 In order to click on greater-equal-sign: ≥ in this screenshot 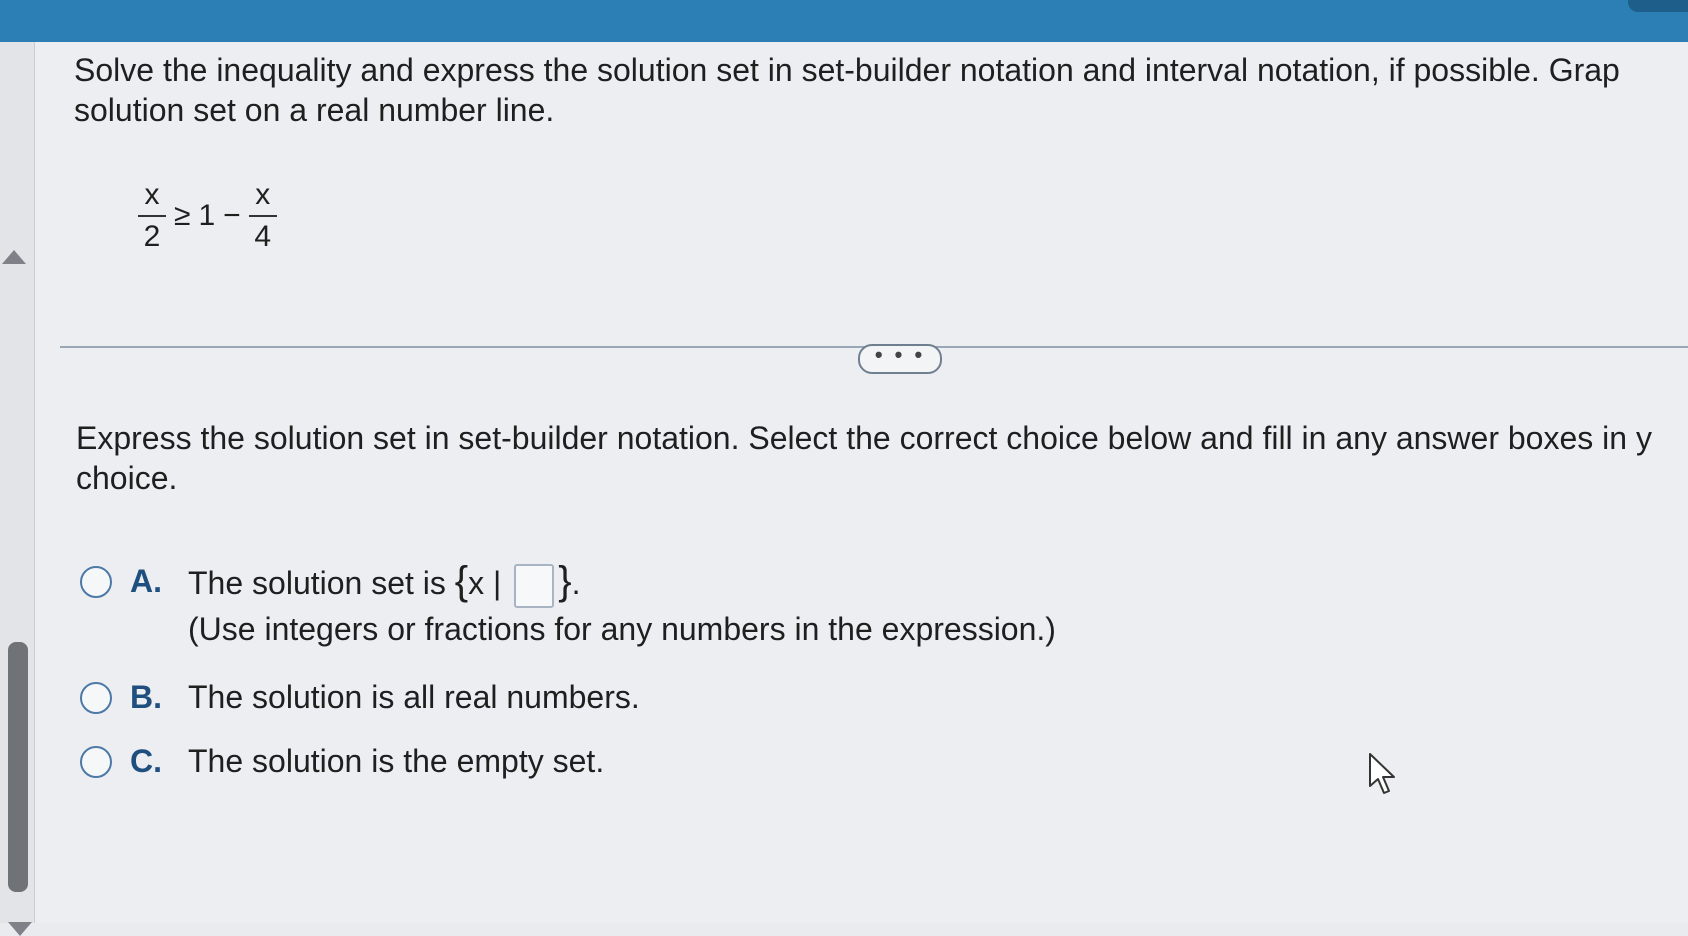, I will do `click(182, 215)`.